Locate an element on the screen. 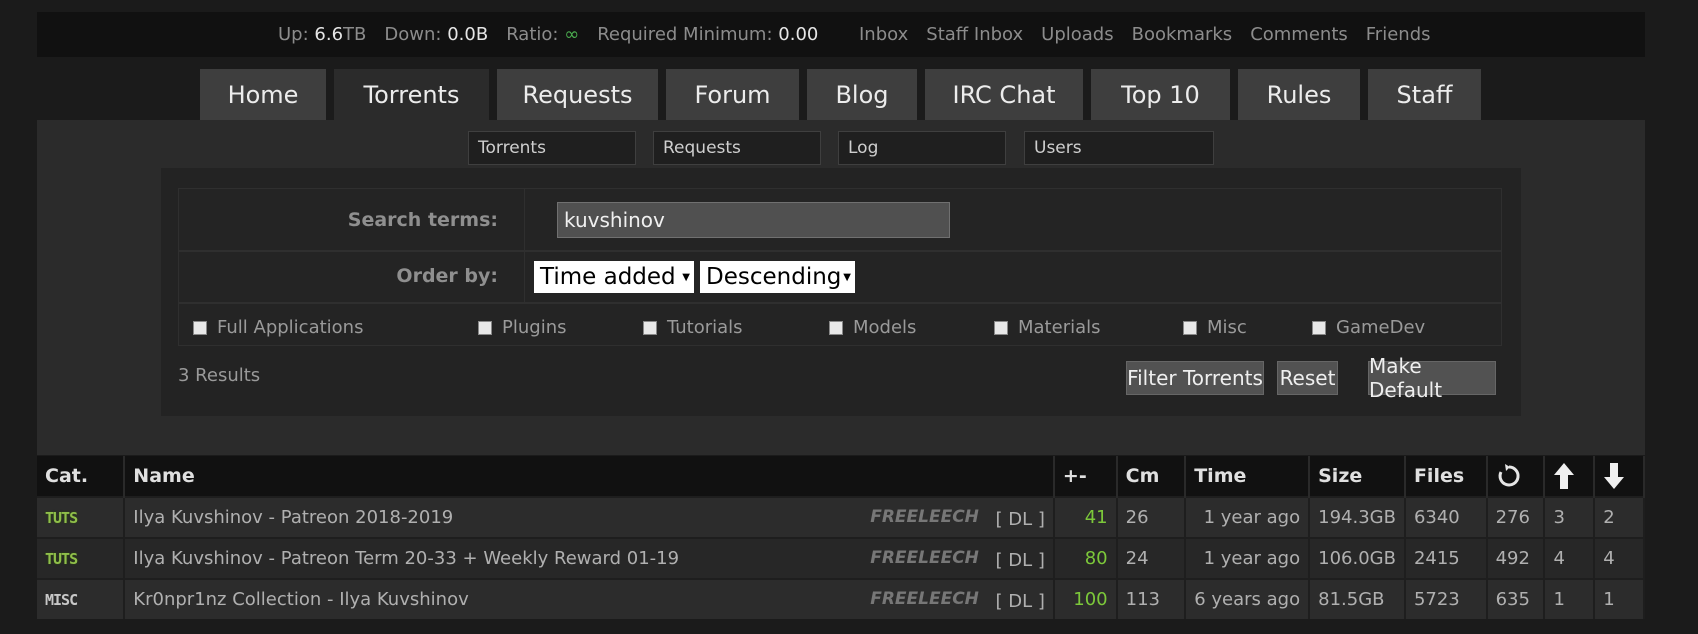  plus-minus-value: 41 is located at coordinates (1085, 517).